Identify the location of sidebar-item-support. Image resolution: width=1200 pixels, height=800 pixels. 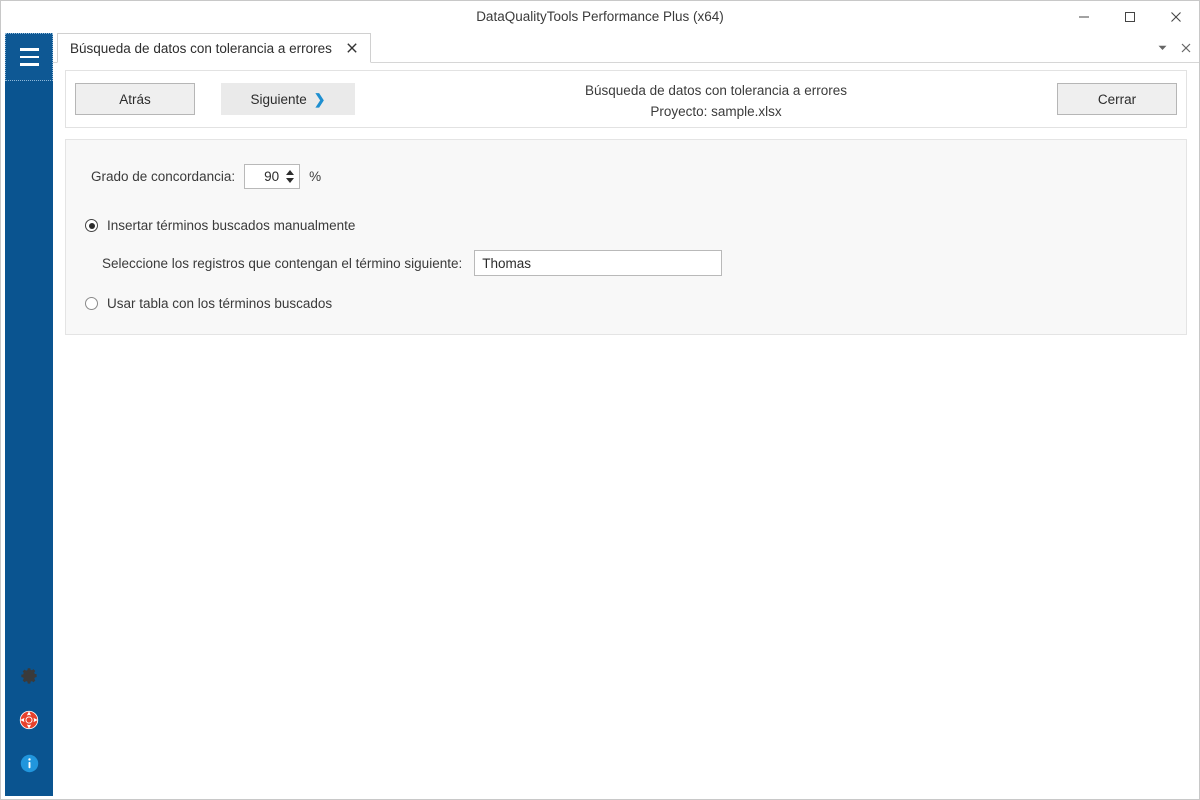
(29, 722).